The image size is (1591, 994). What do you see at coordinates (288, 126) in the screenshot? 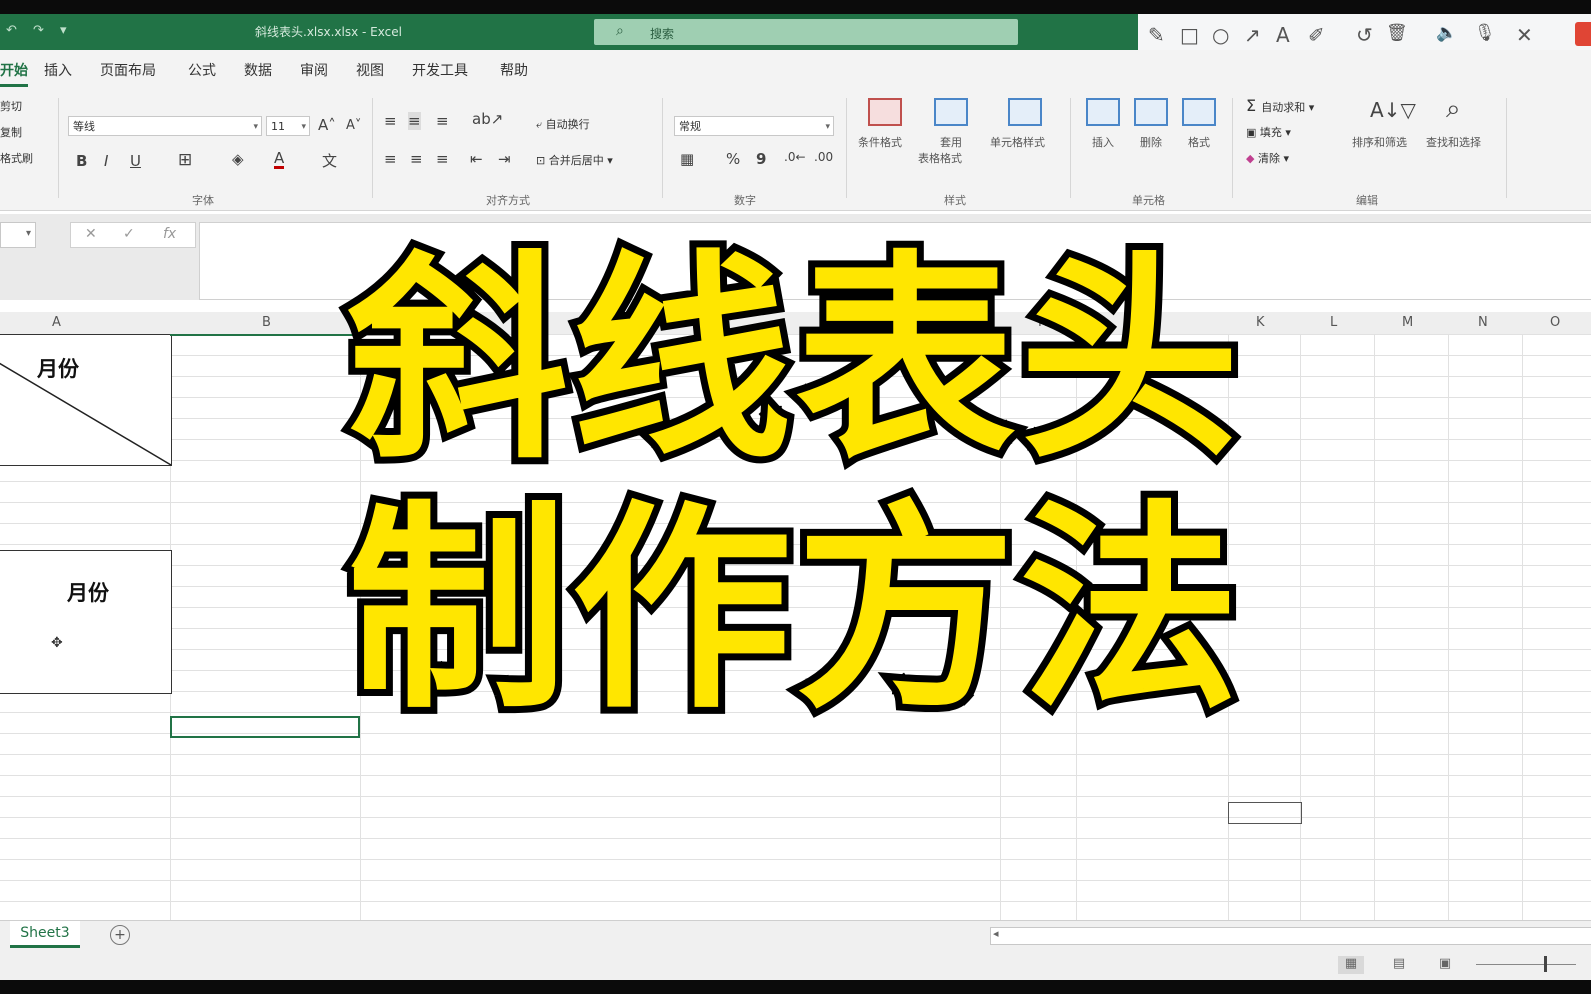
I see `font-size-select: 11 ▾` at bounding box center [288, 126].